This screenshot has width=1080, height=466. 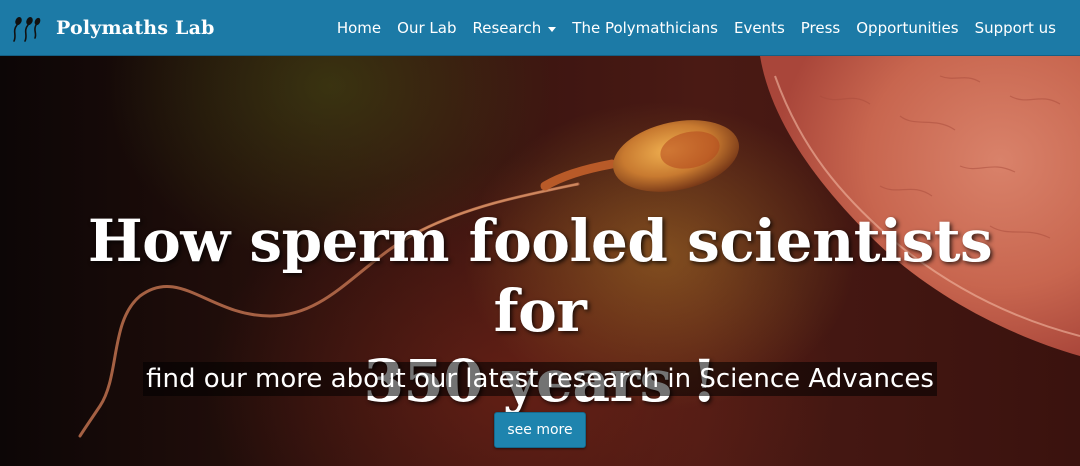 I want to click on nav-label: Home, so click(x=359, y=28).